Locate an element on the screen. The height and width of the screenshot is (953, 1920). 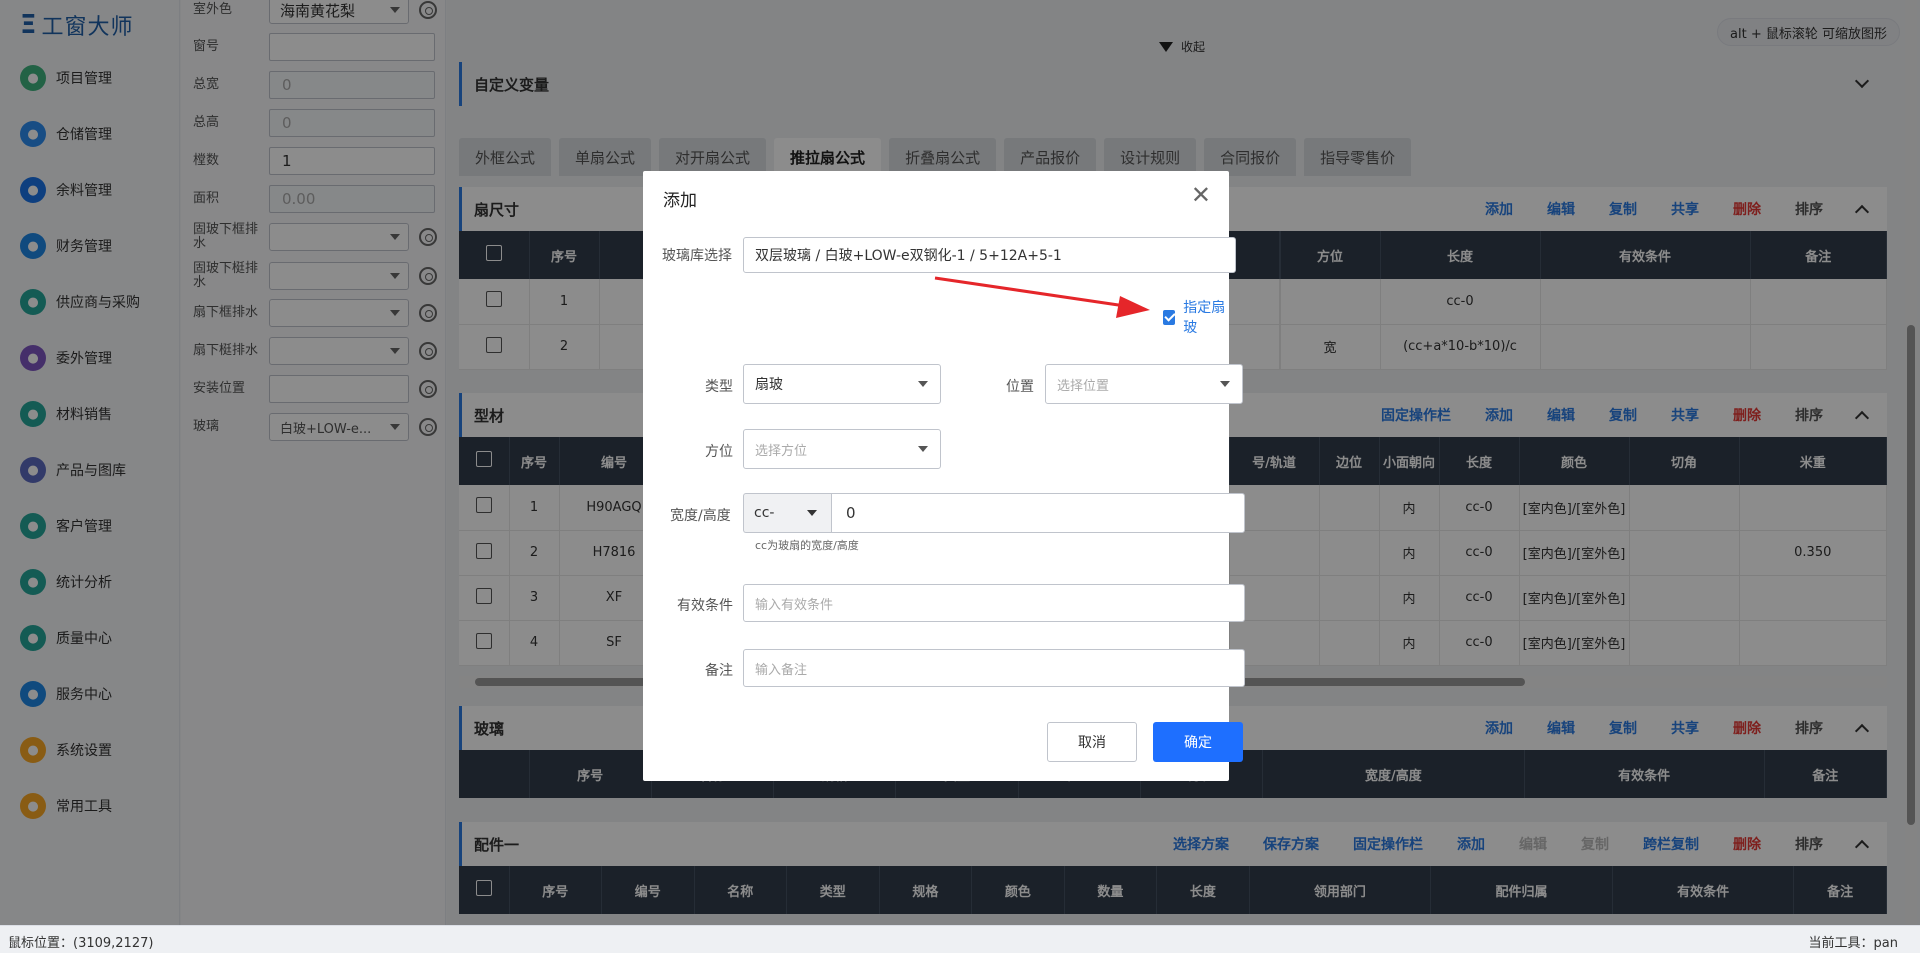
current-tool: 当前工具：pan is located at coordinates (1853, 943).